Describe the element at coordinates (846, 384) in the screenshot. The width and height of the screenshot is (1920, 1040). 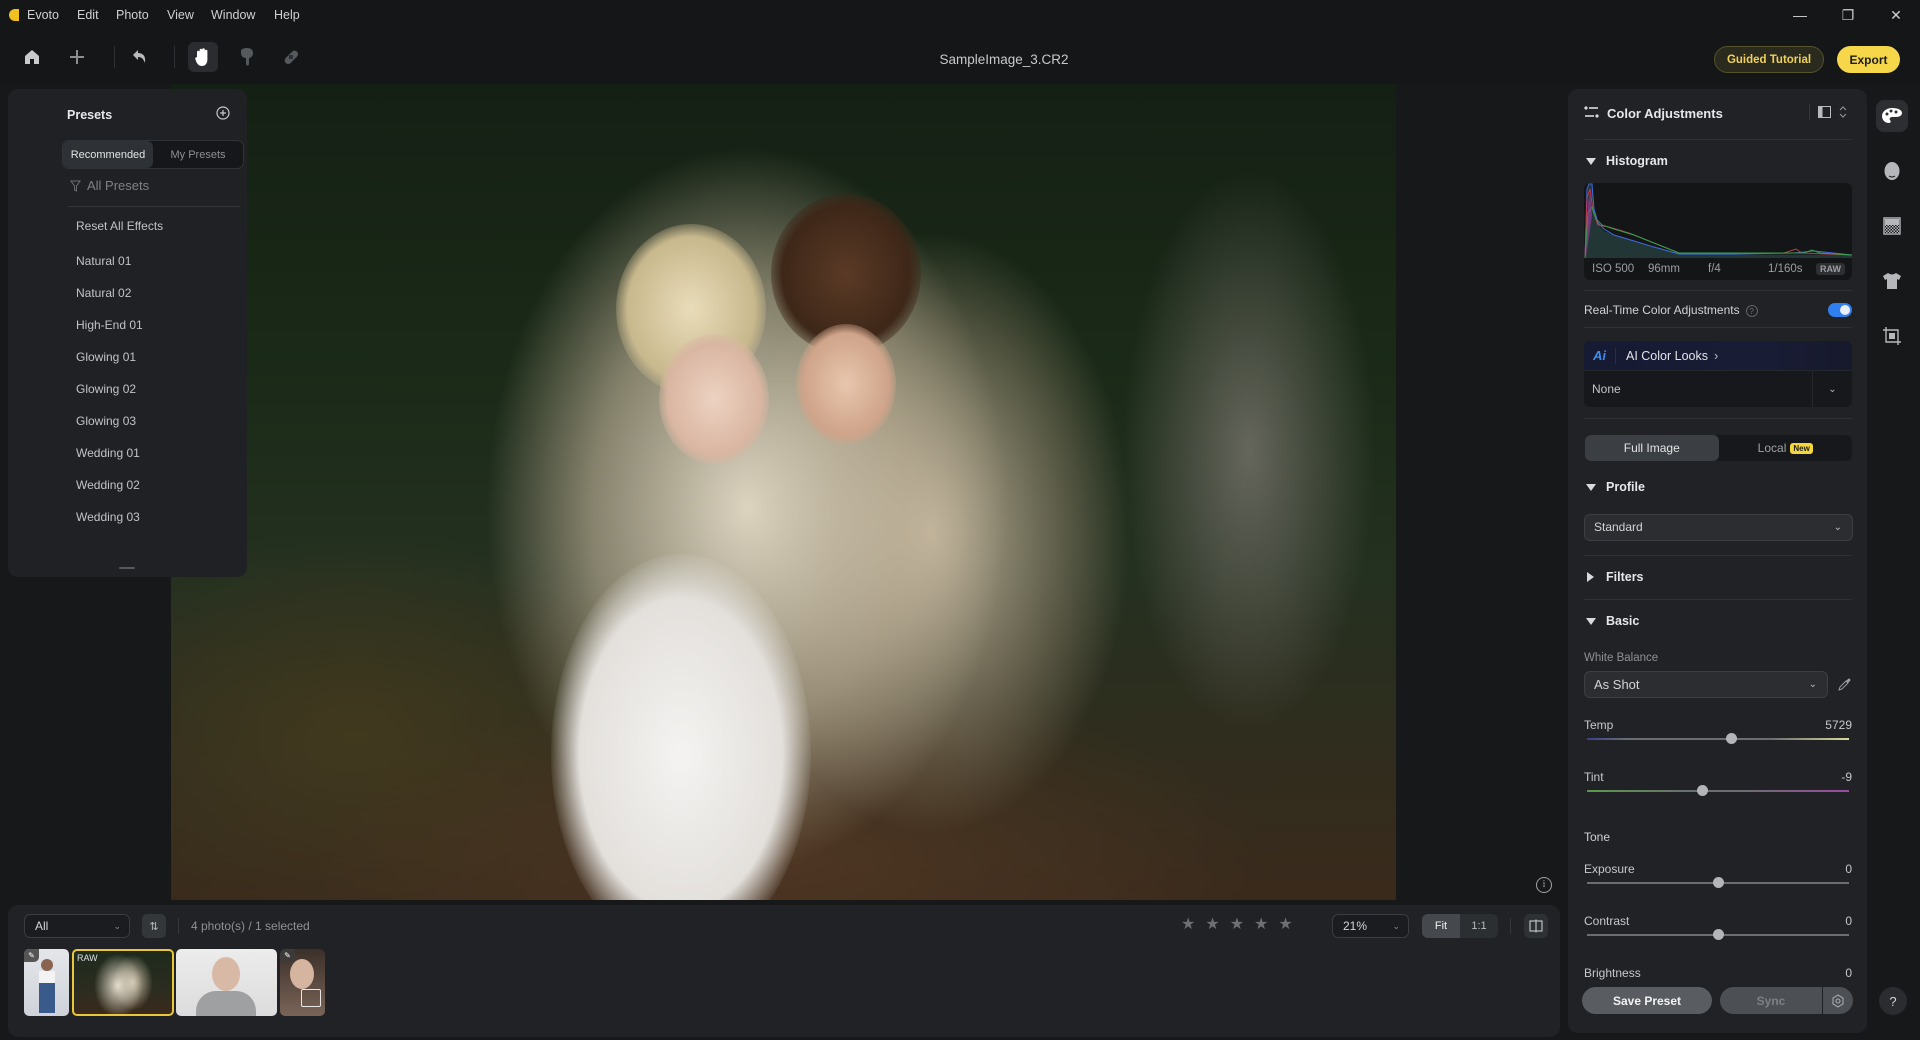
I see `photo-detail-groom-face` at that location.